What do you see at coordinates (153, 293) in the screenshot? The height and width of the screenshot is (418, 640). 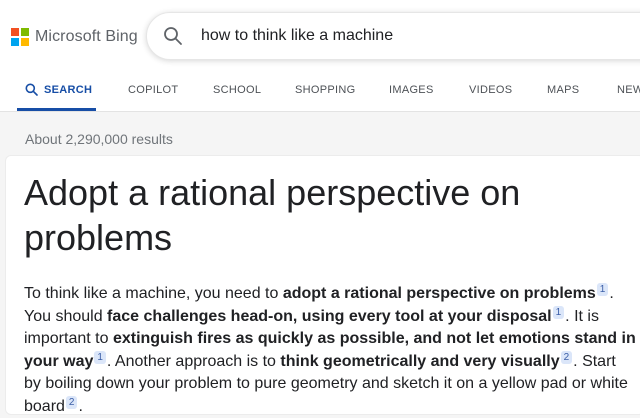 I see `answer-text-segment: To think like a machine, you need to` at bounding box center [153, 293].